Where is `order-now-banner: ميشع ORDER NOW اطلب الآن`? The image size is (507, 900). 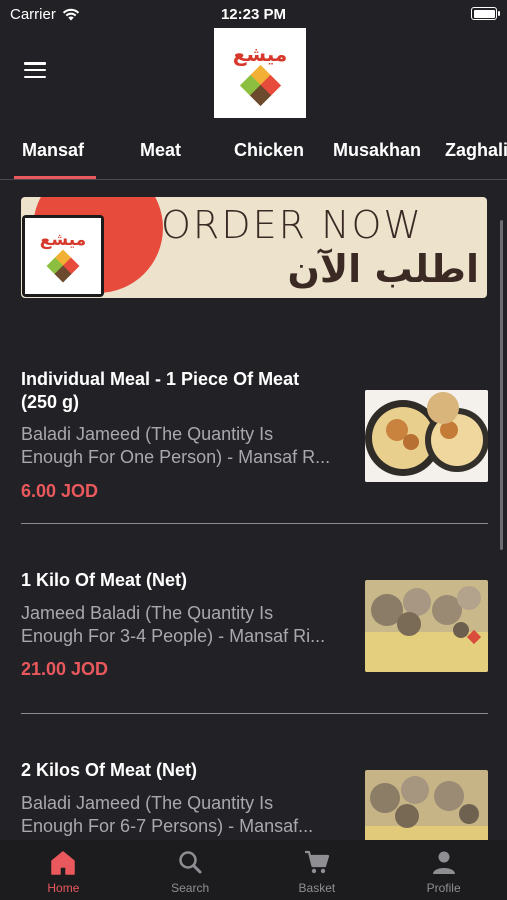 order-now-banner: ميشع ORDER NOW اطلب الآن is located at coordinates (254, 247).